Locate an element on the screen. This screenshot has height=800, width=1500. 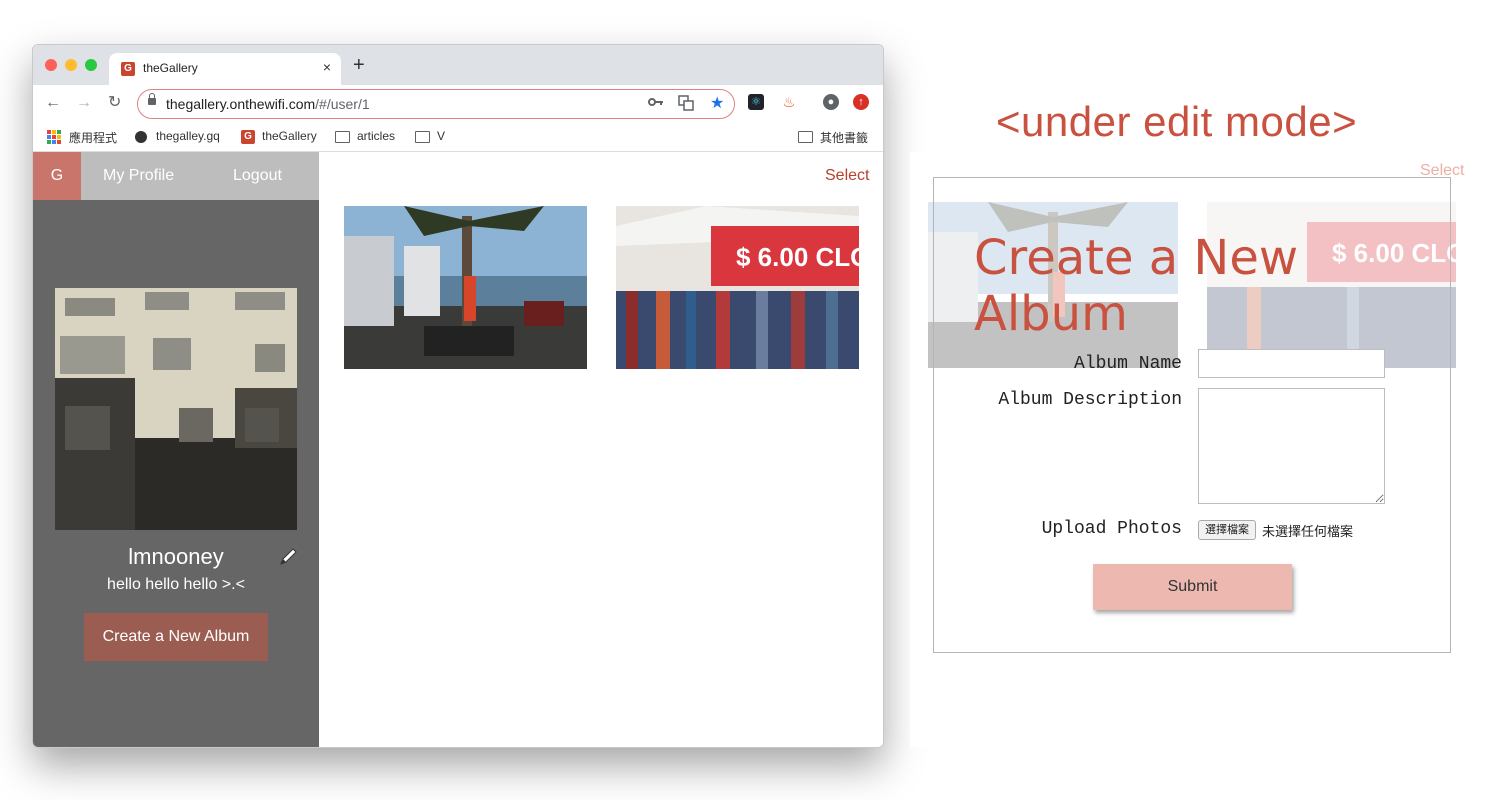
tab-title: theGallery is located at coordinates (170, 68).